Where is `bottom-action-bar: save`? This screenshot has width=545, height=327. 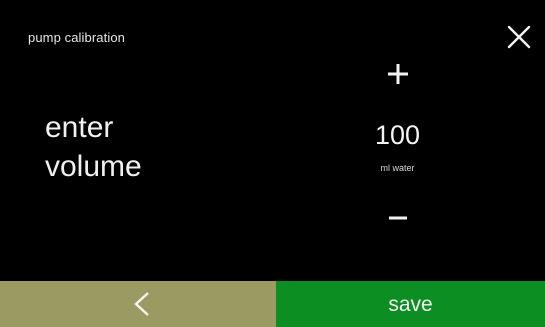 bottom-action-bar: save is located at coordinates (272, 304).